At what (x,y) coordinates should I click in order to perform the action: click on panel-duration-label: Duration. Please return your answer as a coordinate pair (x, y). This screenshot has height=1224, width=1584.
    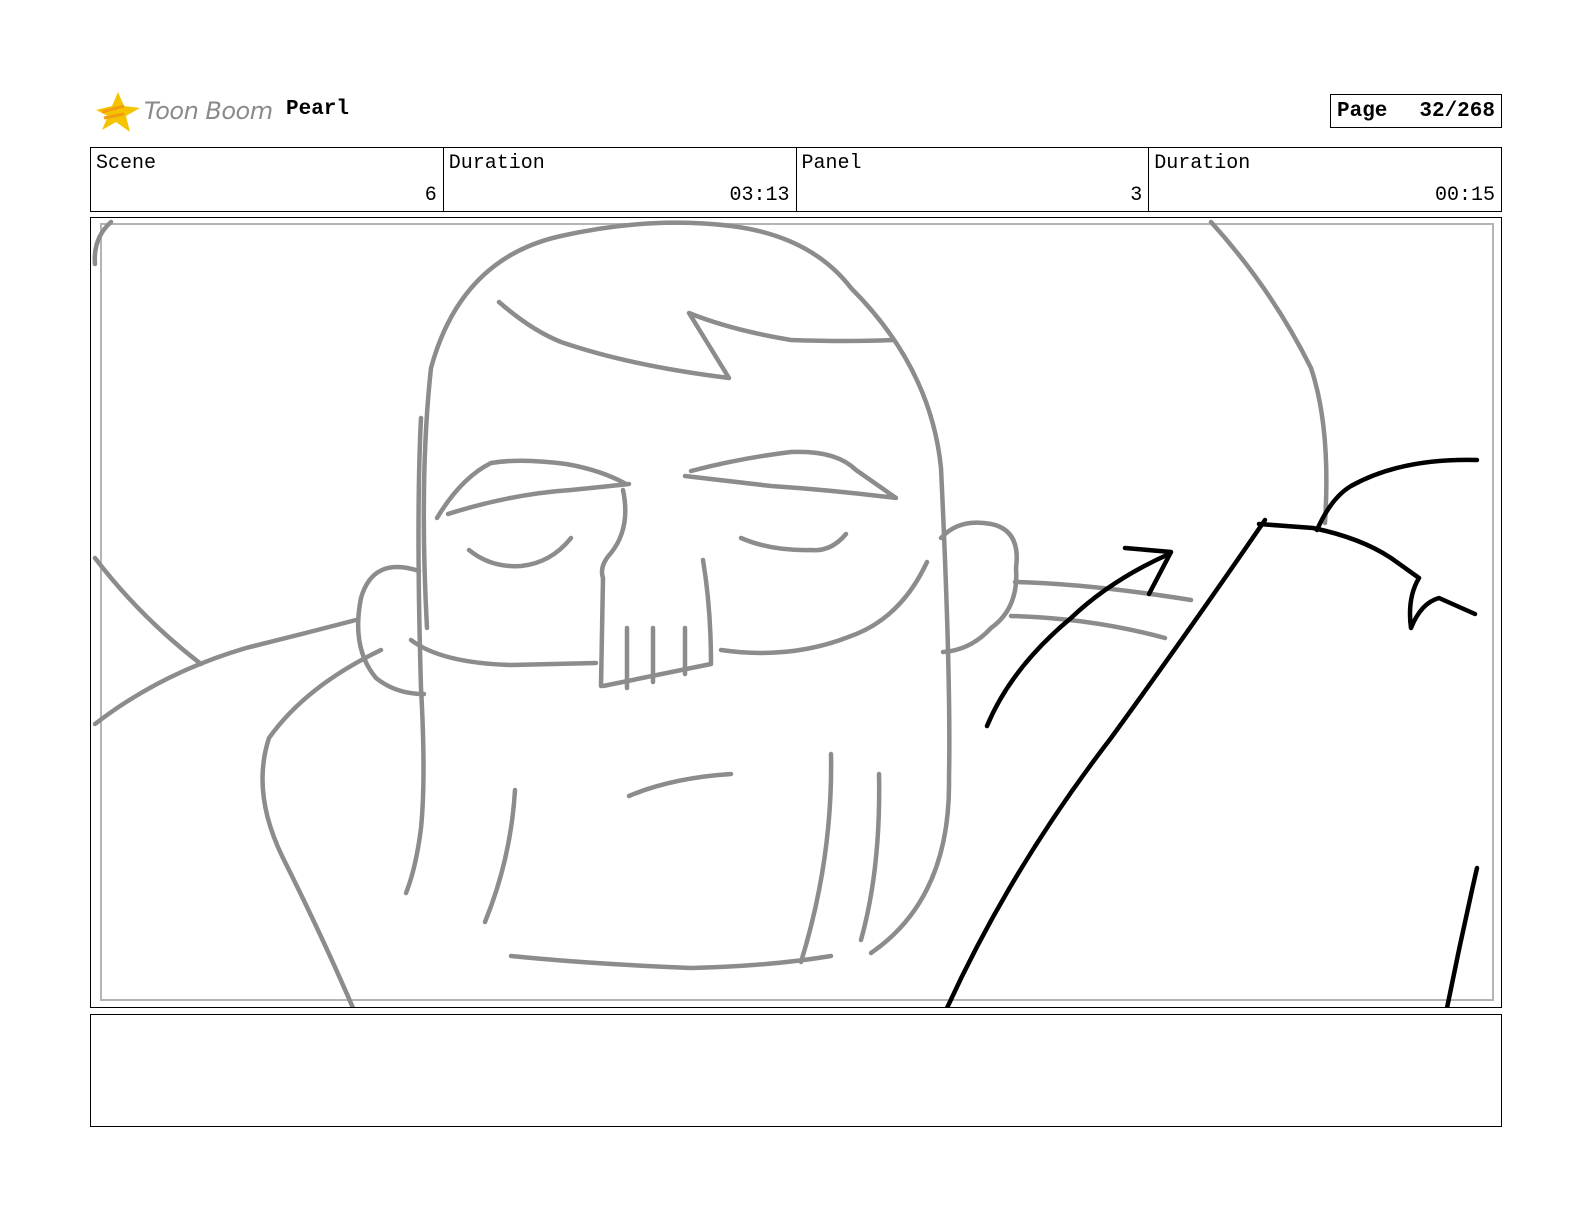
    Looking at the image, I should click on (1202, 163).